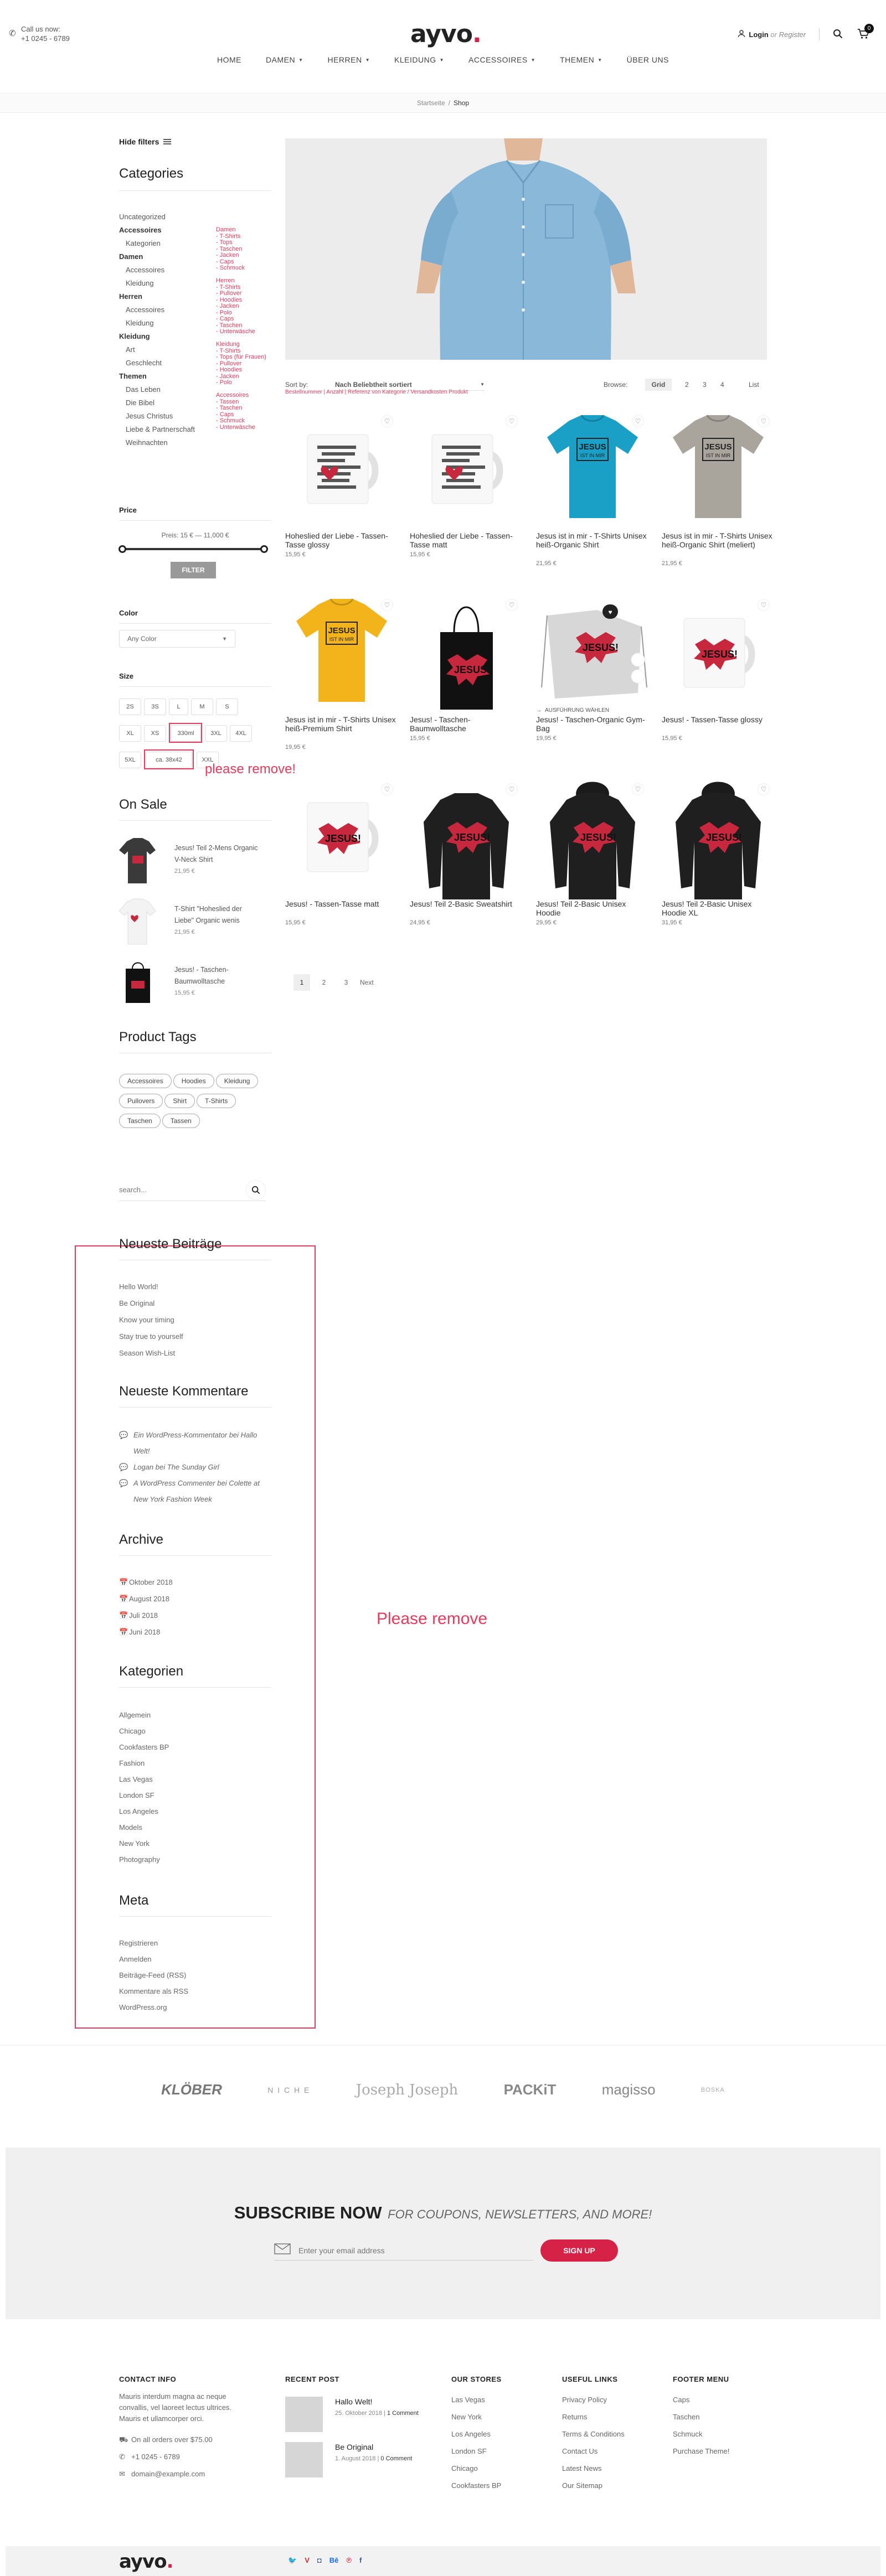  Describe the element at coordinates (498, 2485) in the screenshot. I see `footer-link: Cookfasters BP` at that location.